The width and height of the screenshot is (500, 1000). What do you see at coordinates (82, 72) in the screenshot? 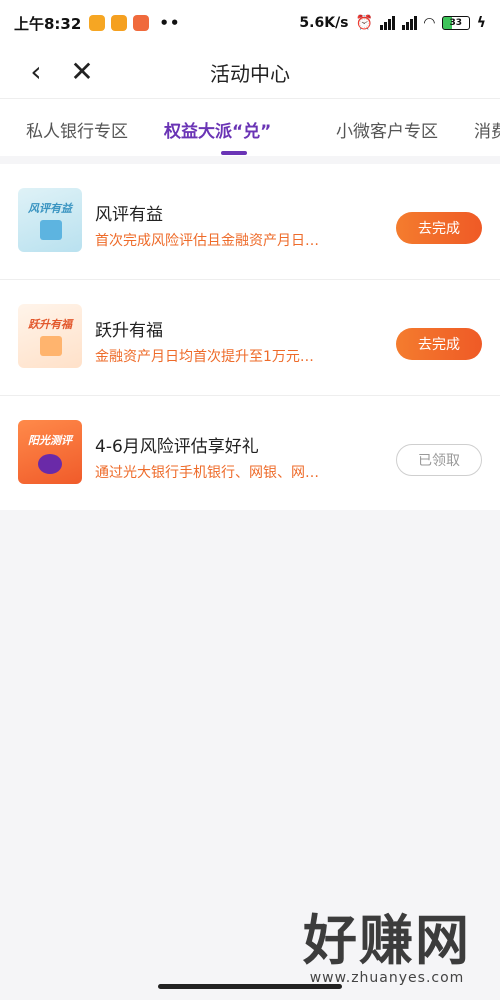
I see `close-icon: ✕` at bounding box center [82, 72].